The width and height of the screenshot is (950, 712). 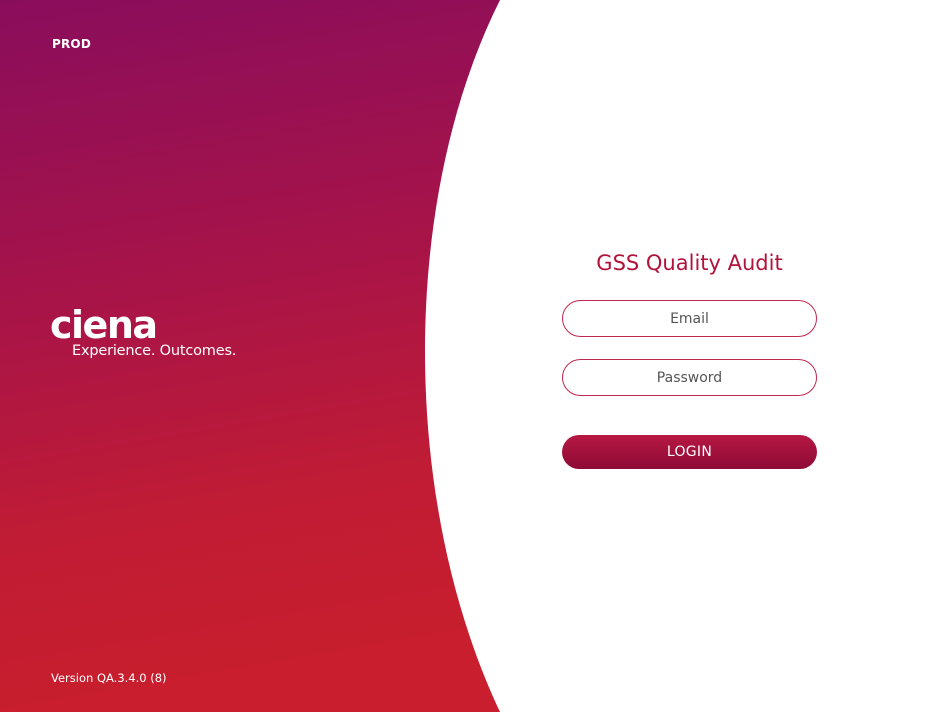 What do you see at coordinates (689, 263) in the screenshot?
I see `app-title: GSS Quality Audit` at bounding box center [689, 263].